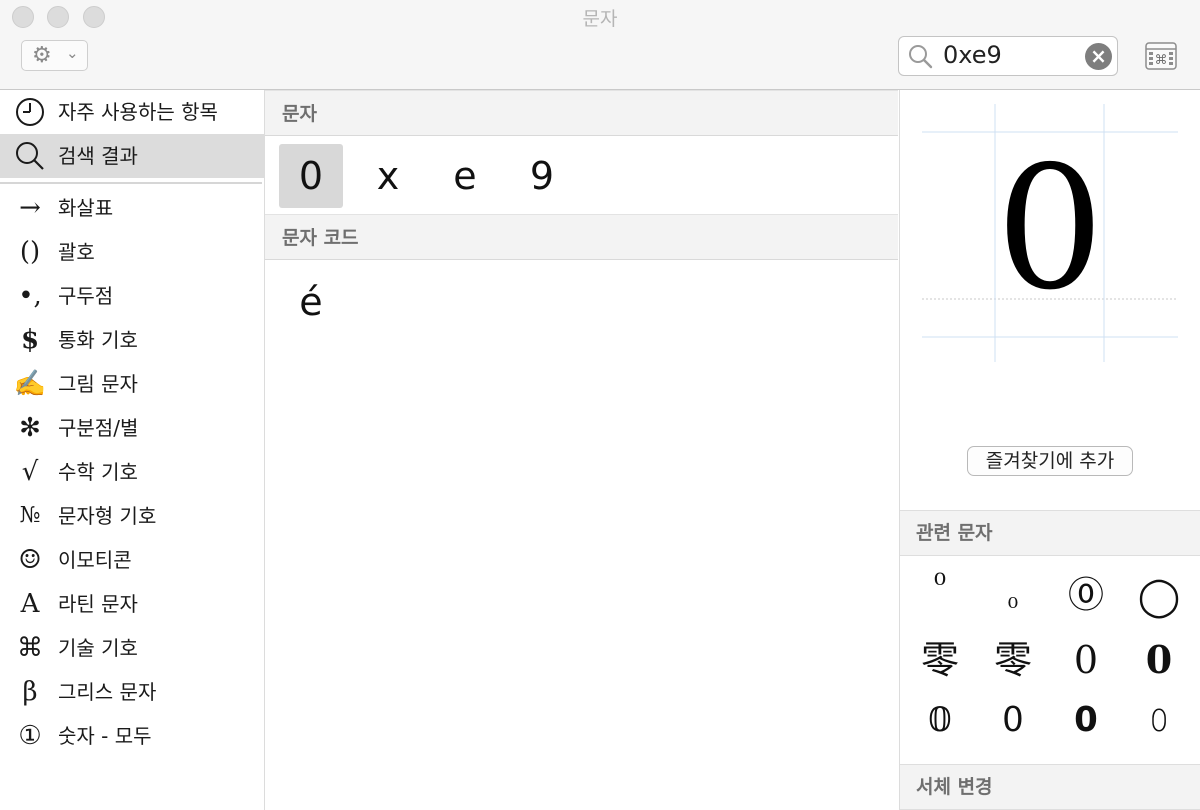 This screenshot has width=1200, height=810. Describe the element at coordinates (30, 252) in the screenshot. I see `parentheses-icon: ()` at that location.